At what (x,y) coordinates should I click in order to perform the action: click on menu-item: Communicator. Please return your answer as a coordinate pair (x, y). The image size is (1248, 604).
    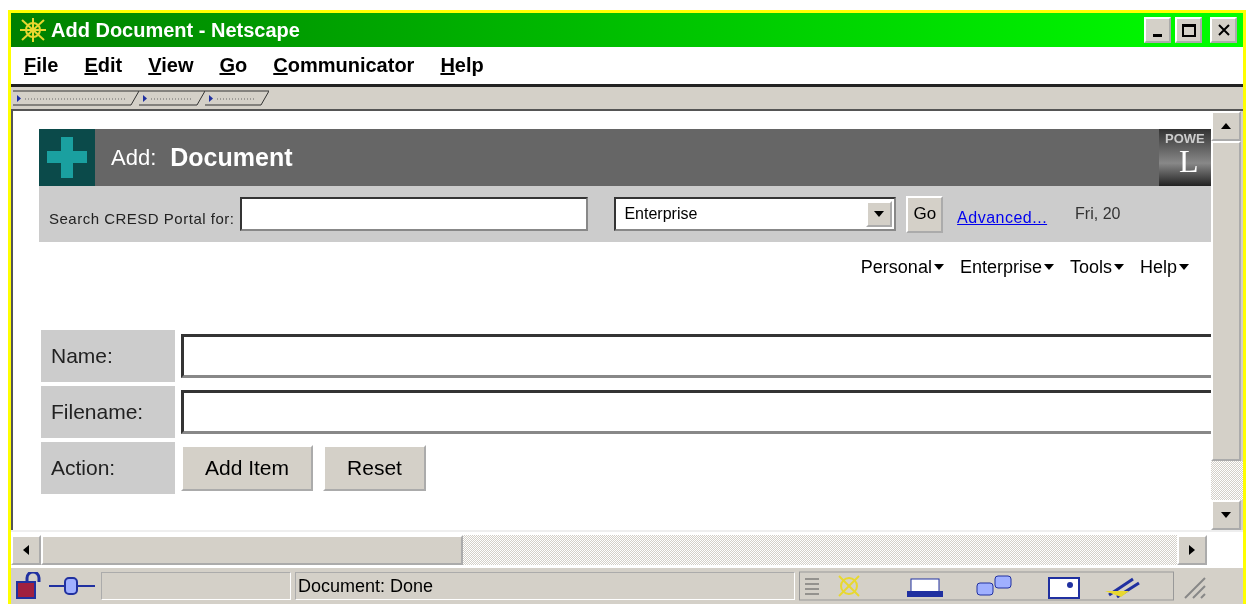
    Looking at the image, I should click on (344, 65).